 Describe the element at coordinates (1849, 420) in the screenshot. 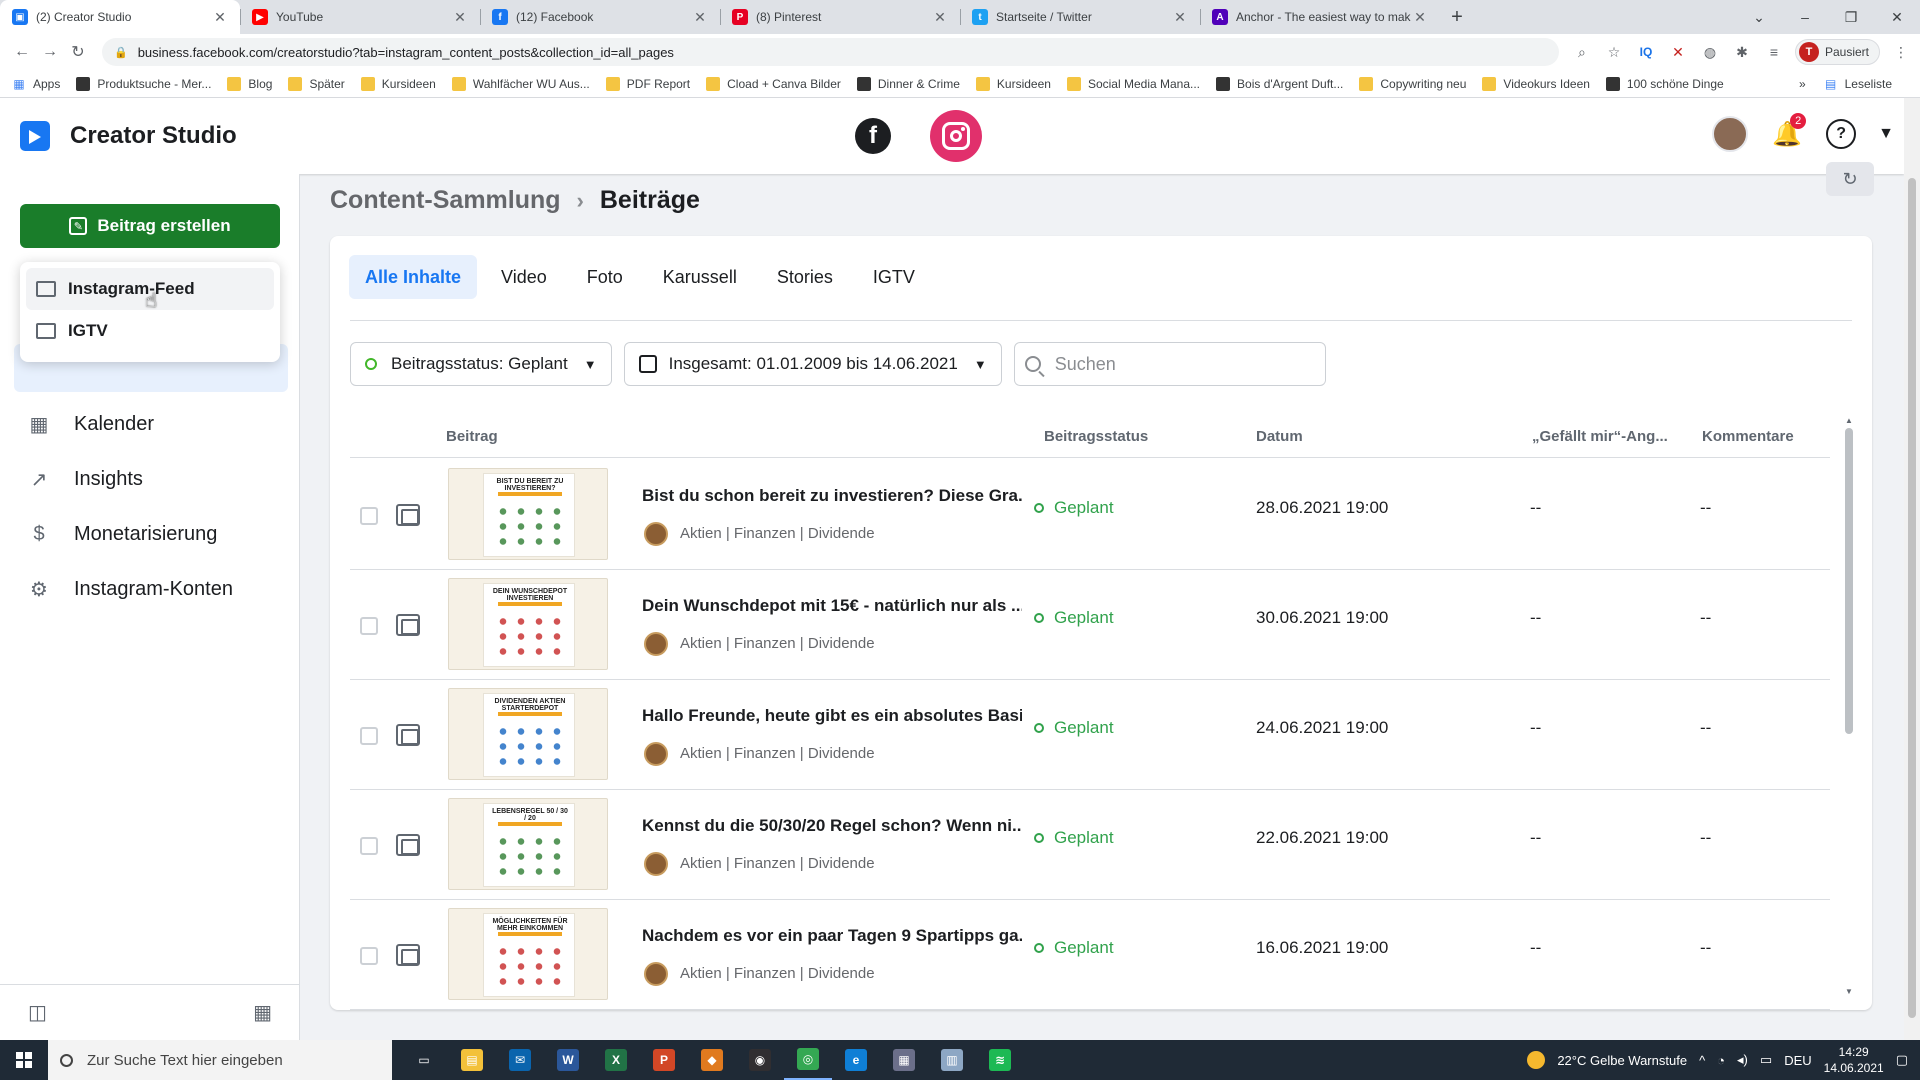

I see `scroll-up-icon: ▲` at that location.